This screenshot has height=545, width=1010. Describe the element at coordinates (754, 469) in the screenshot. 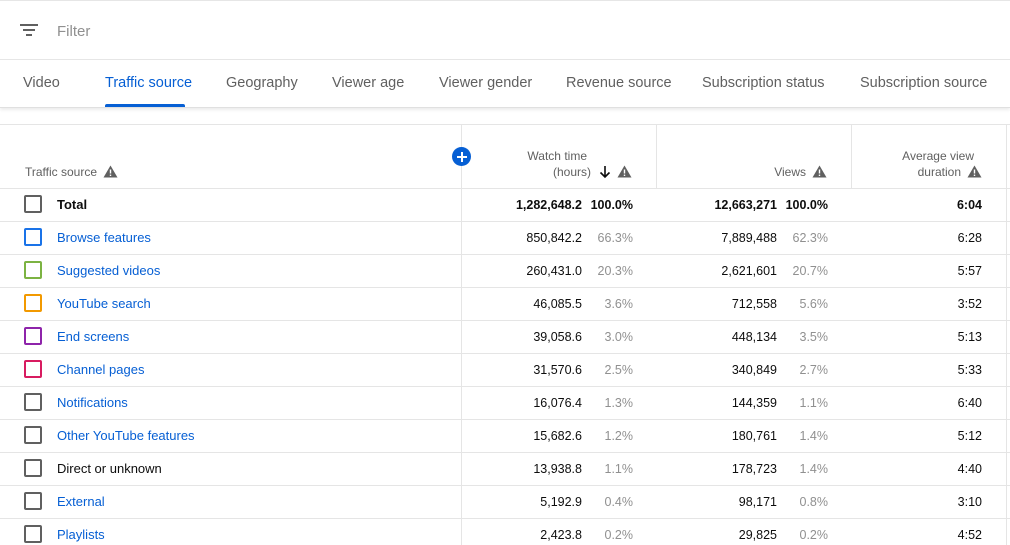

I see `row-views: 178,723` at that location.